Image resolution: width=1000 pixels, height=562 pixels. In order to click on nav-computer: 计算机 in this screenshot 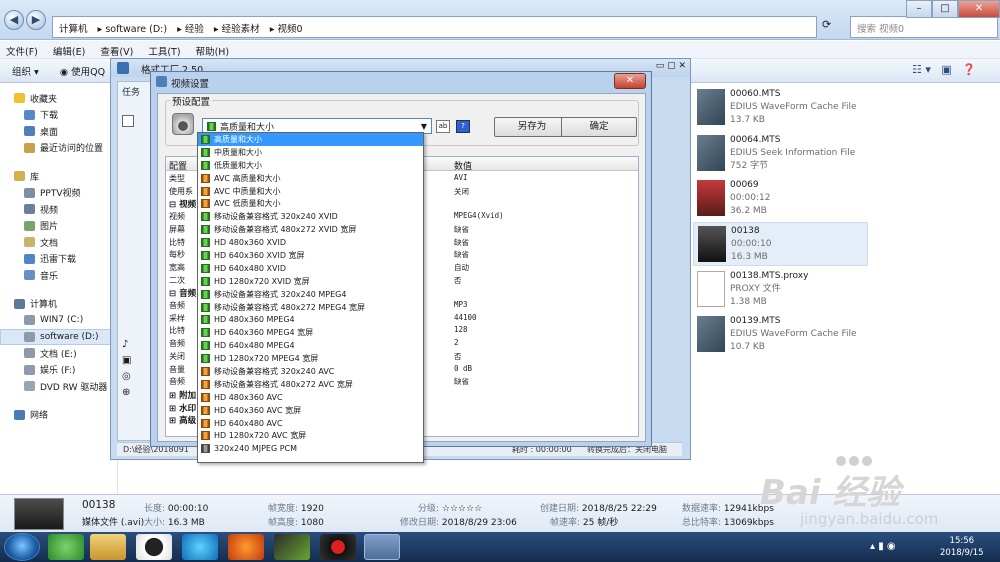, I will do `click(58, 304)`.